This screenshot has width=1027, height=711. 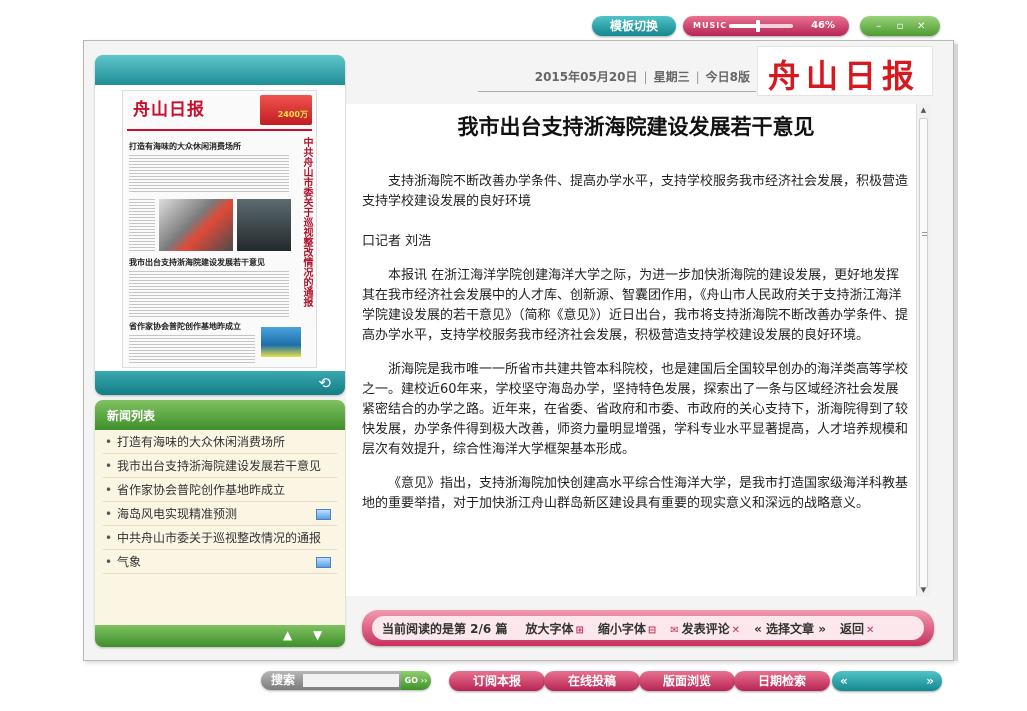 What do you see at coordinates (923, 590) in the screenshot?
I see `scroll-down-icon: ▼` at bounding box center [923, 590].